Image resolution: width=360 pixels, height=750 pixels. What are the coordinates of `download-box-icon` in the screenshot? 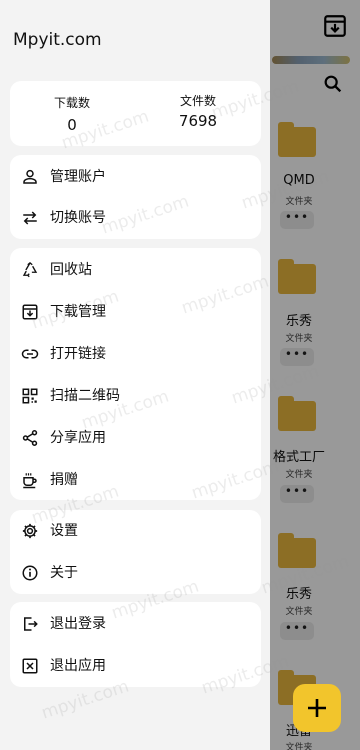 It's located at (30, 312).